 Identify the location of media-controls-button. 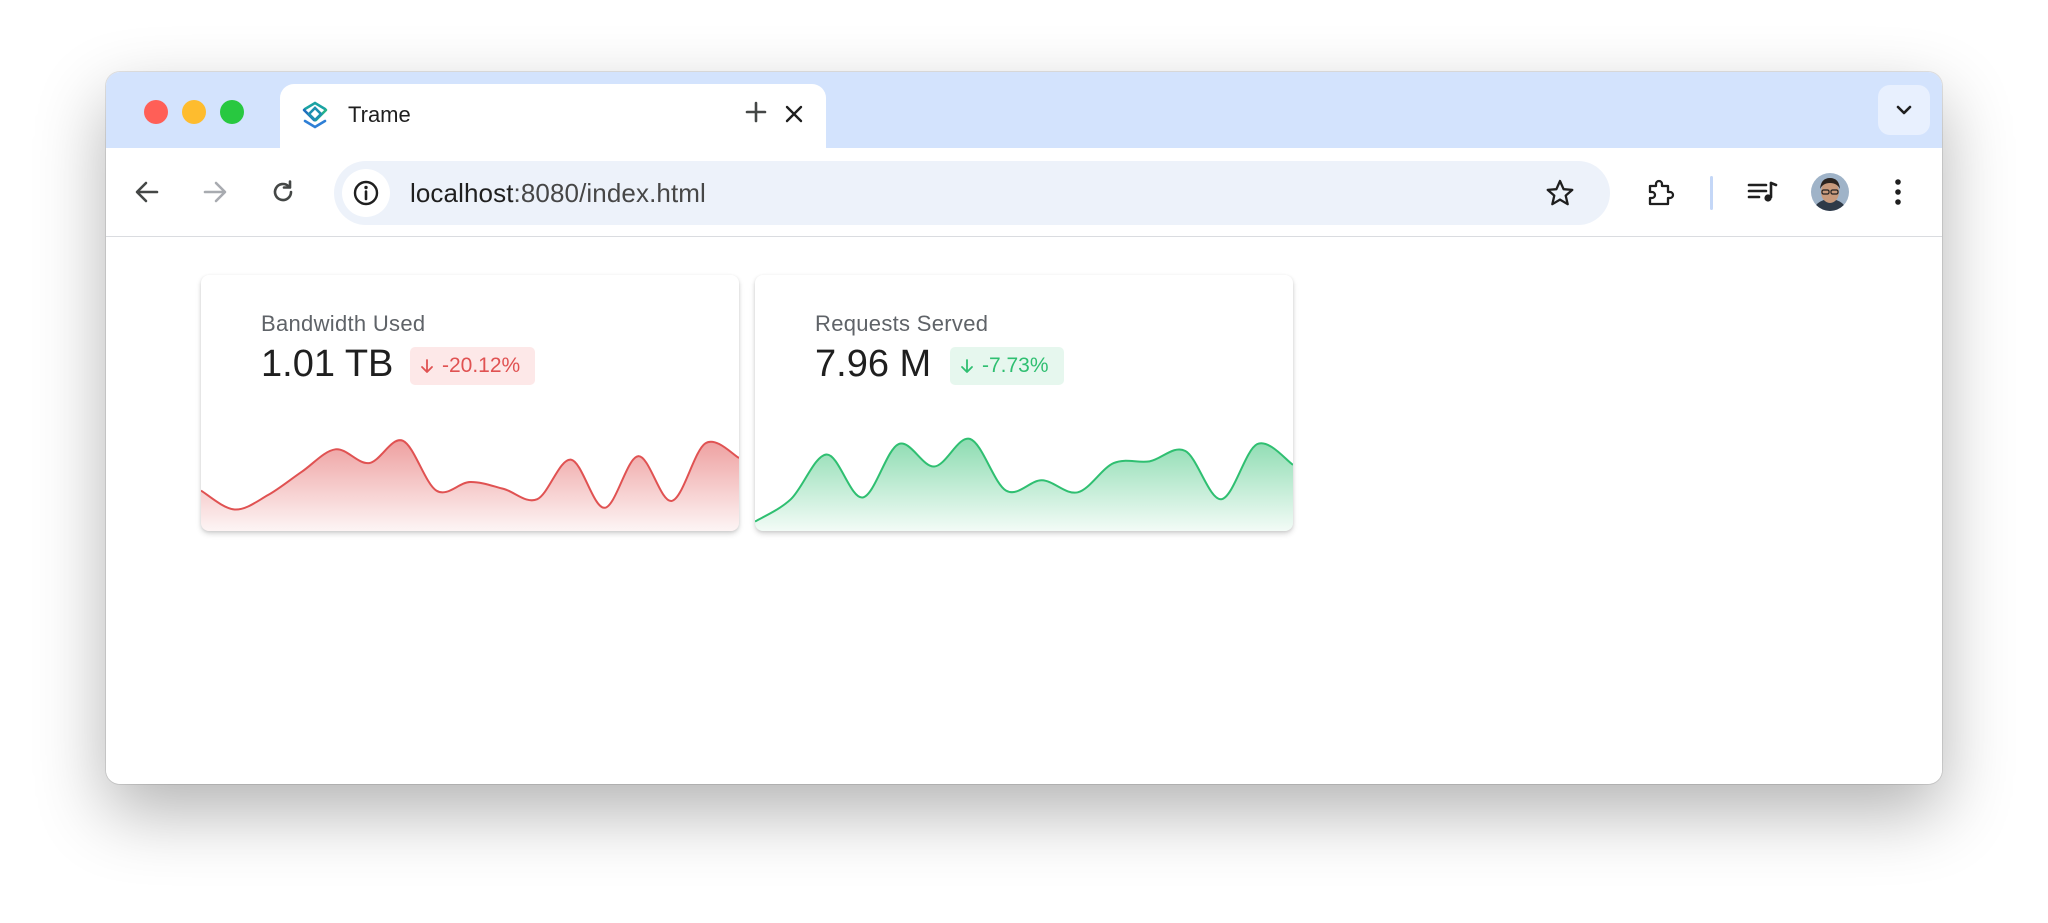
(1762, 192).